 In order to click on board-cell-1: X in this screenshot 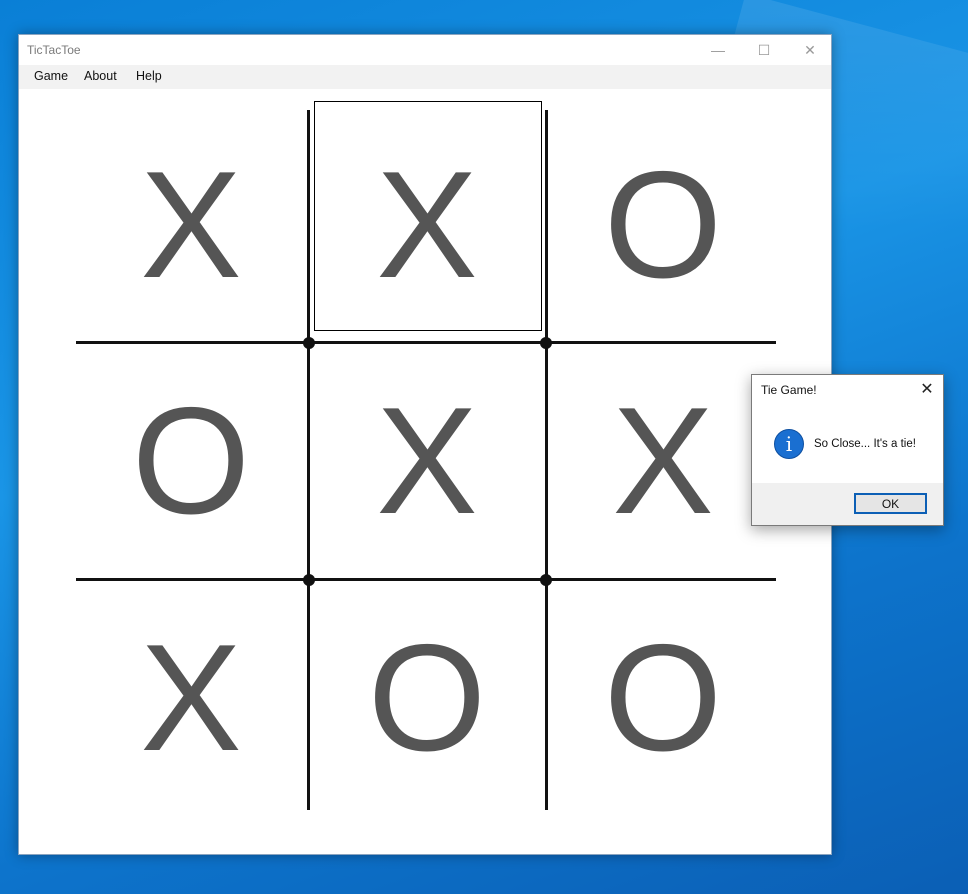, I will do `click(191, 225)`.